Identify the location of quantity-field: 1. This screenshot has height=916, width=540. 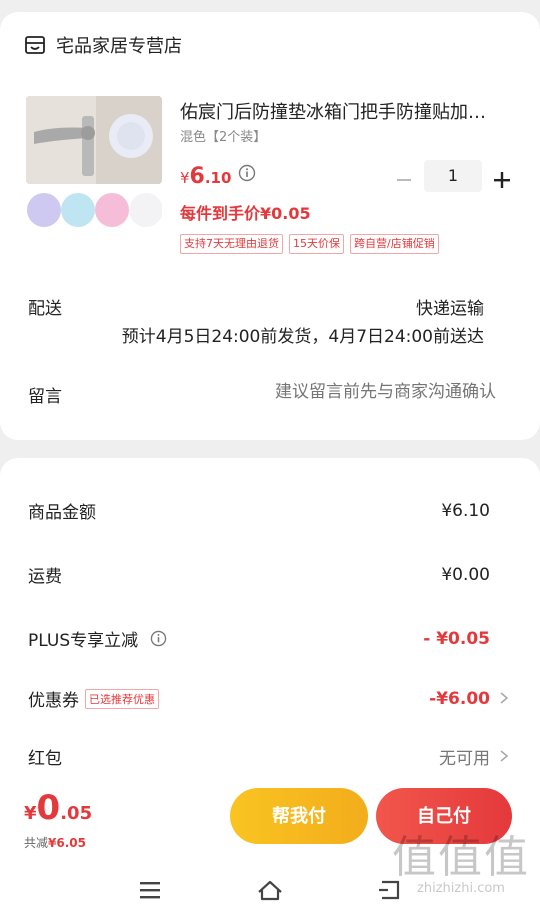
(453, 176).